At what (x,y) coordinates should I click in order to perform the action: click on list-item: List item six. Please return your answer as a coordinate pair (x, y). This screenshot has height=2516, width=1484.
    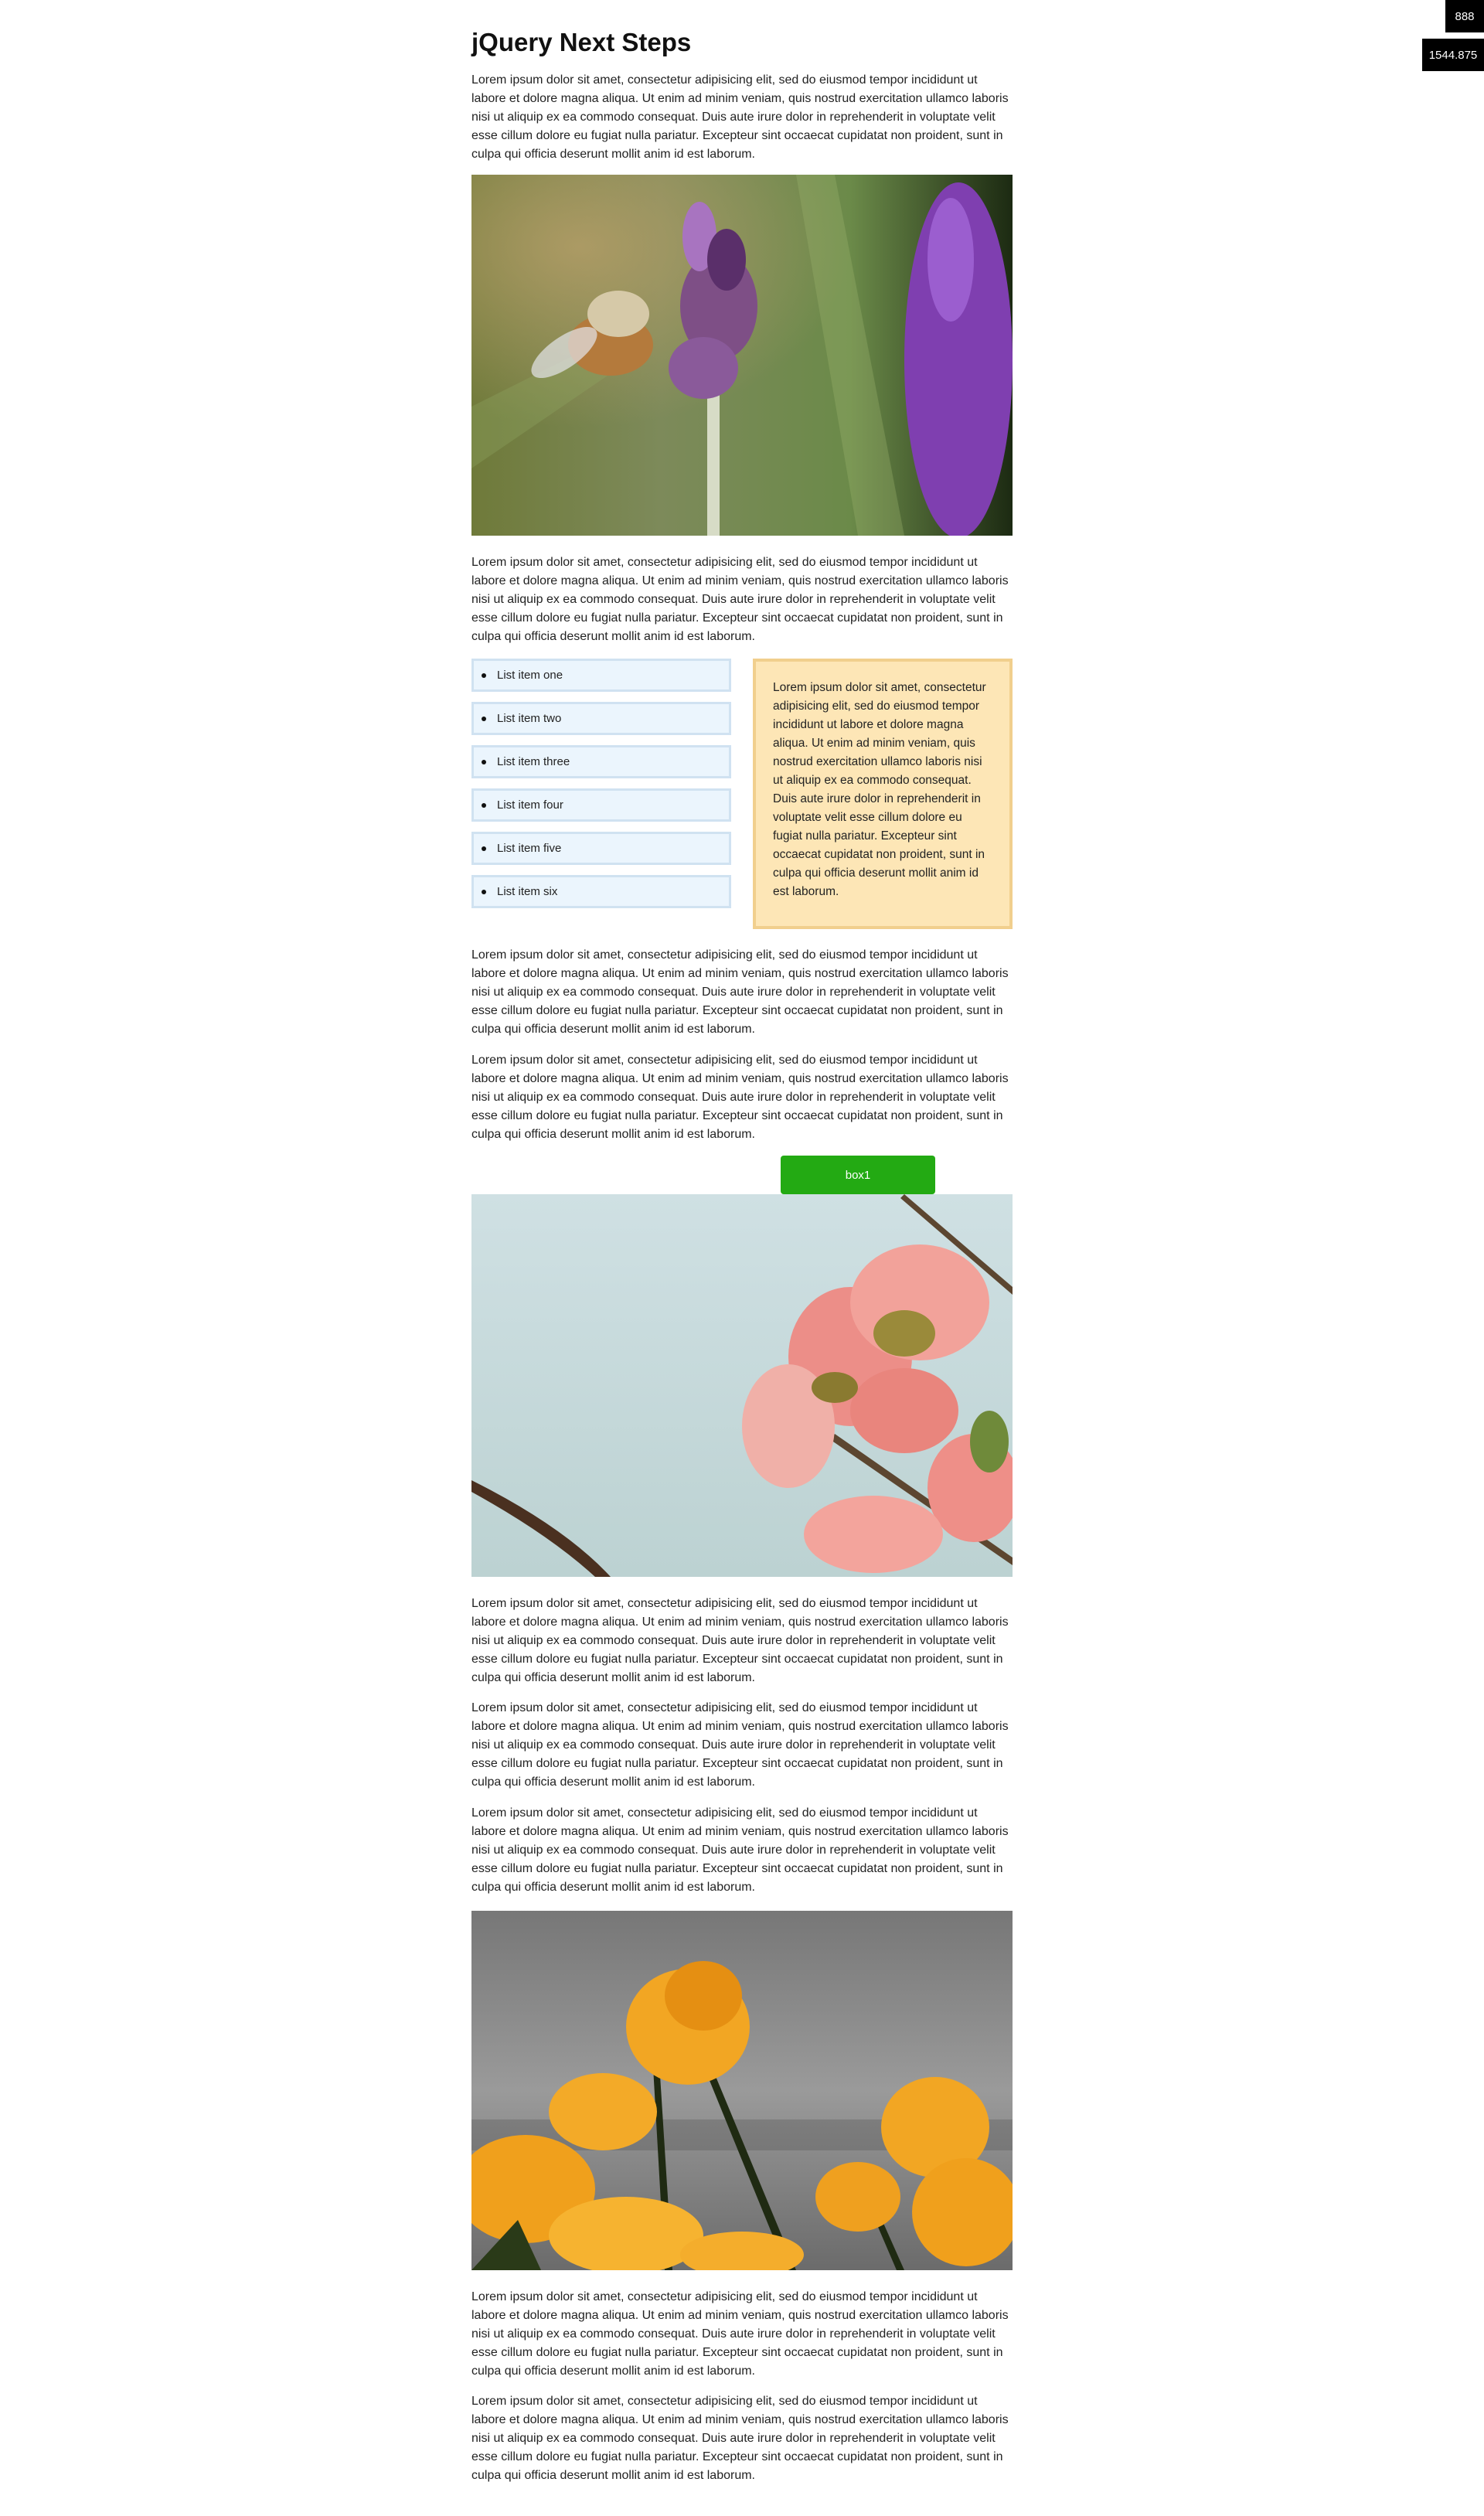
    Looking at the image, I should click on (601, 891).